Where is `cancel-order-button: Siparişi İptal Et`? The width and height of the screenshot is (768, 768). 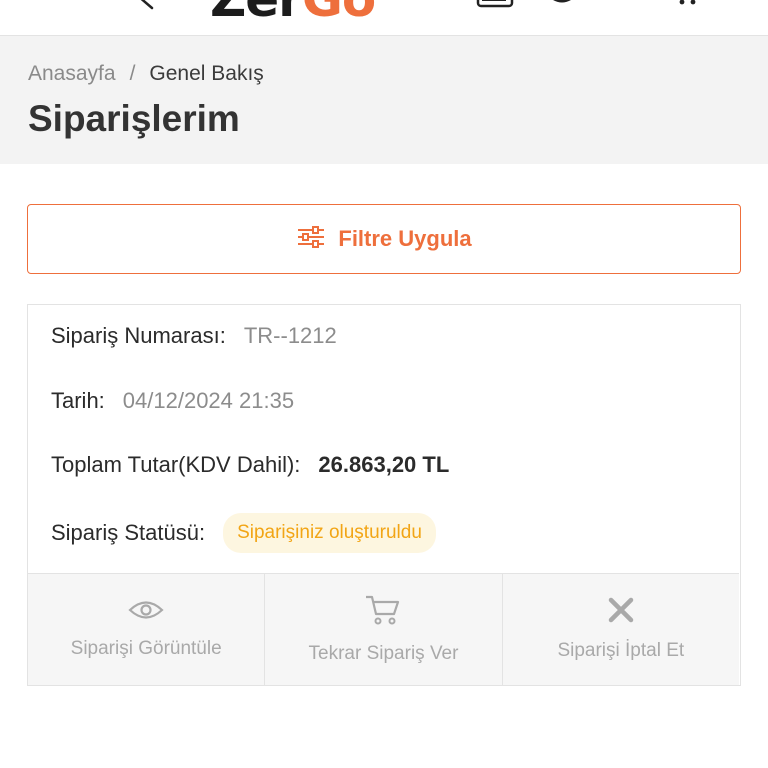 cancel-order-button: Siparişi İptal Et is located at coordinates (621, 629).